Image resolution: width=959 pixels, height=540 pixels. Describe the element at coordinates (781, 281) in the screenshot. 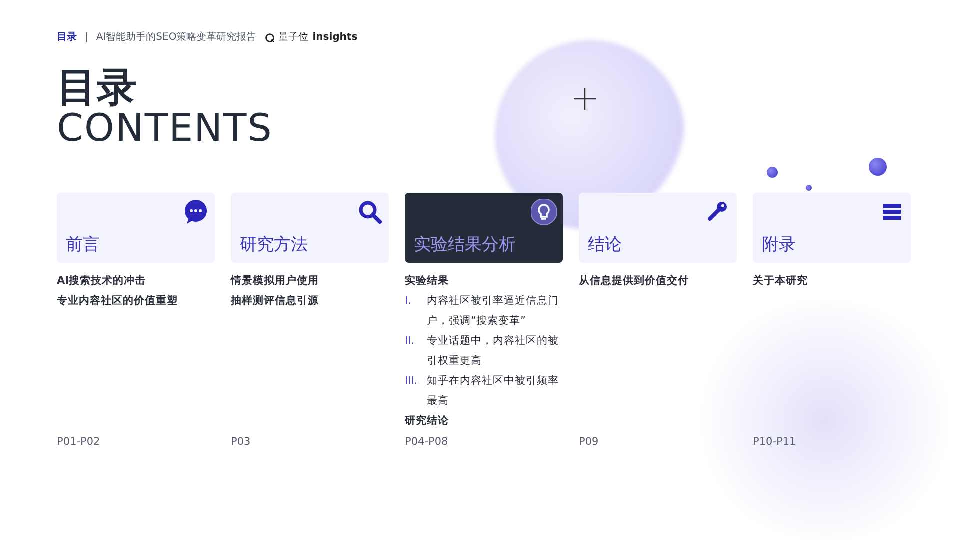

I see `topic-heading: 关于本研究` at that location.